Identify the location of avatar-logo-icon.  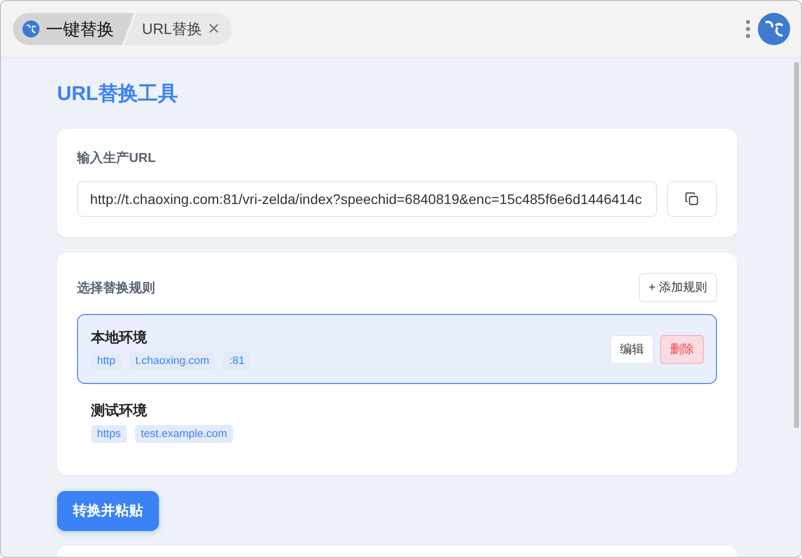
(774, 29).